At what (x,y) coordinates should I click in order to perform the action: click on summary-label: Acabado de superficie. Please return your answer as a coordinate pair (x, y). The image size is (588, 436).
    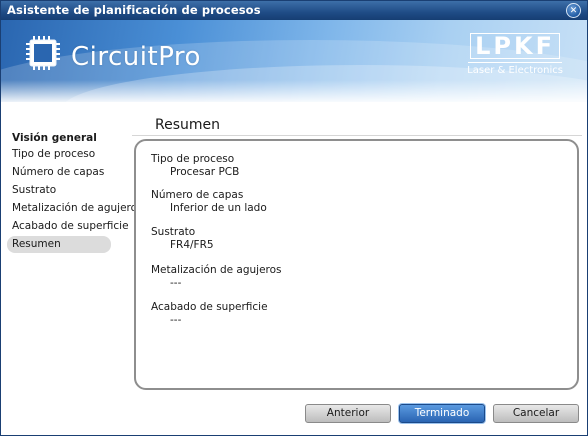
    Looking at the image, I should click on (209, 307).